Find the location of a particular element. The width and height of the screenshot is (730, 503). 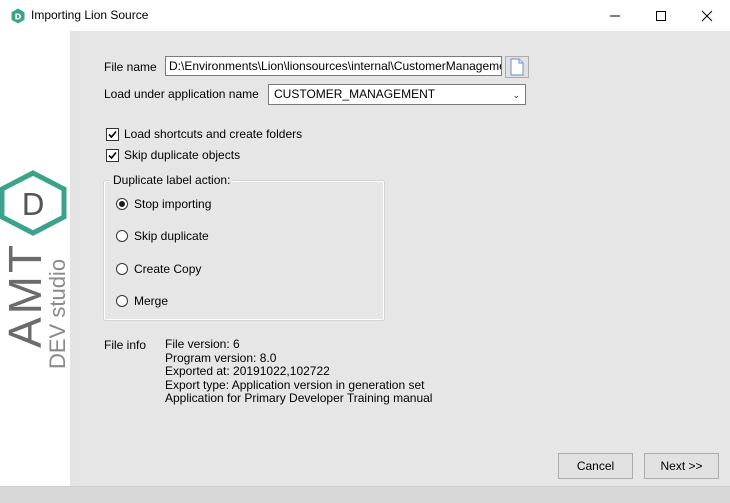

maximize-button is located at coordinates (661, 15).